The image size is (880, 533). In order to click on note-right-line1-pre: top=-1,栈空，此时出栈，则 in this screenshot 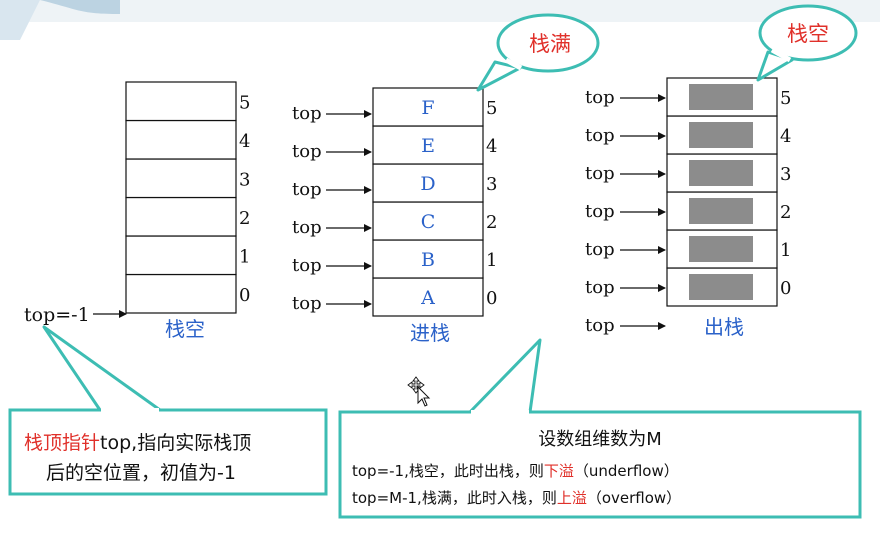, I will do `click(448, 471)`.